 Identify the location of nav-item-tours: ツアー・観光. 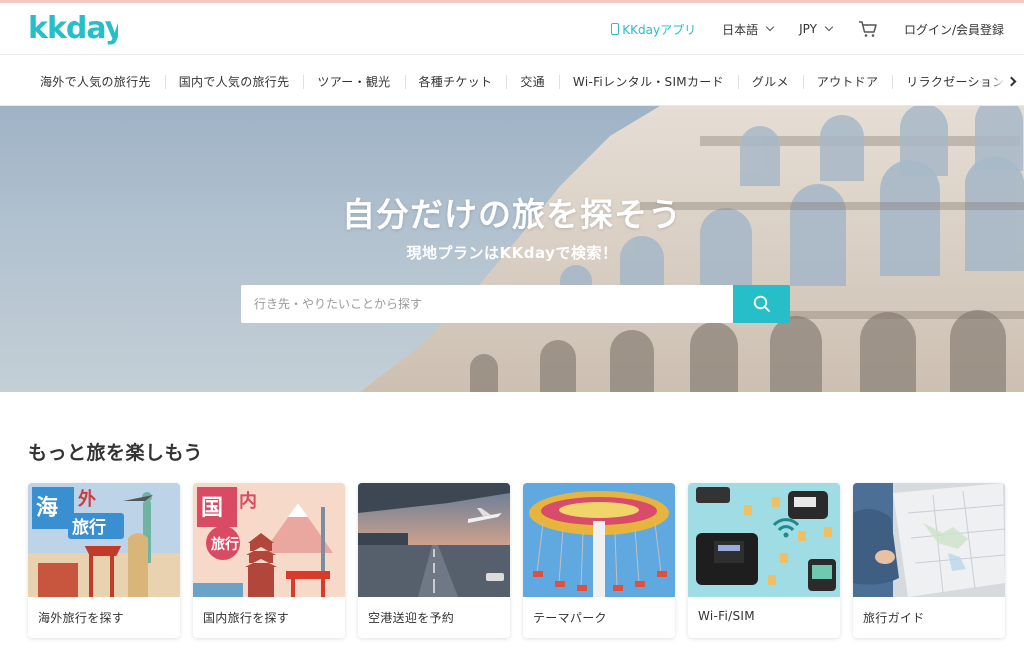
(353, 81).